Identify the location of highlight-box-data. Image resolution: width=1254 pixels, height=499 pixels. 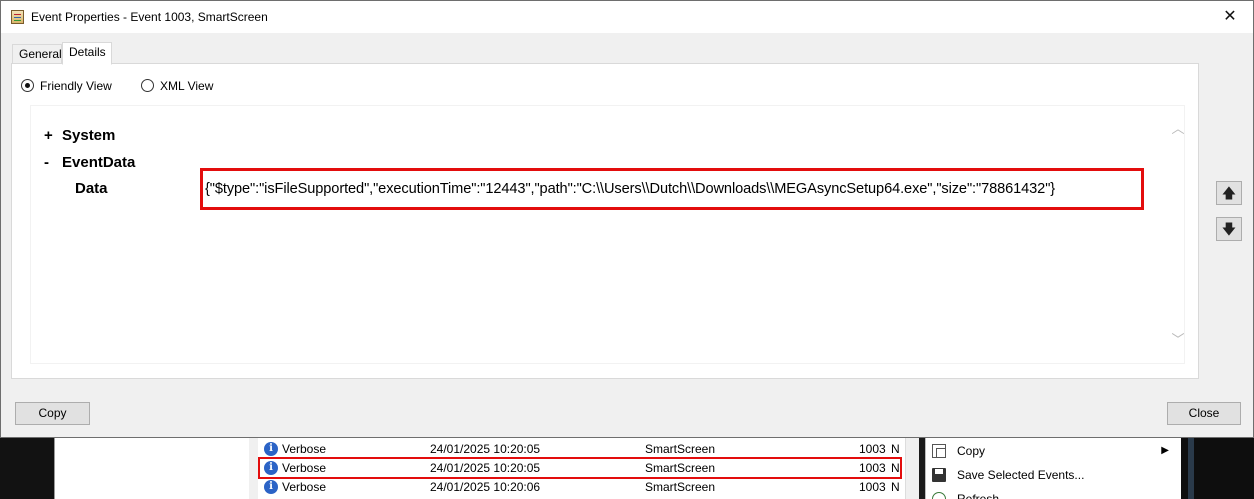
(672, 189).